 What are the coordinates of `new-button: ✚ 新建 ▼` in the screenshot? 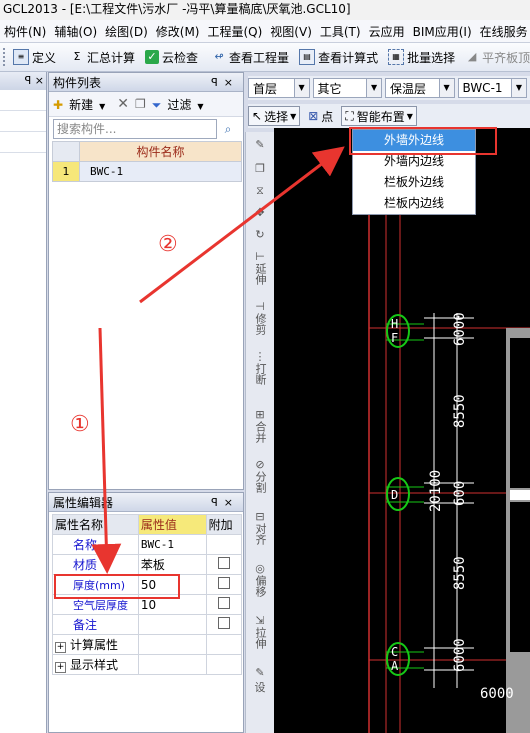 It's located at (82, 104).